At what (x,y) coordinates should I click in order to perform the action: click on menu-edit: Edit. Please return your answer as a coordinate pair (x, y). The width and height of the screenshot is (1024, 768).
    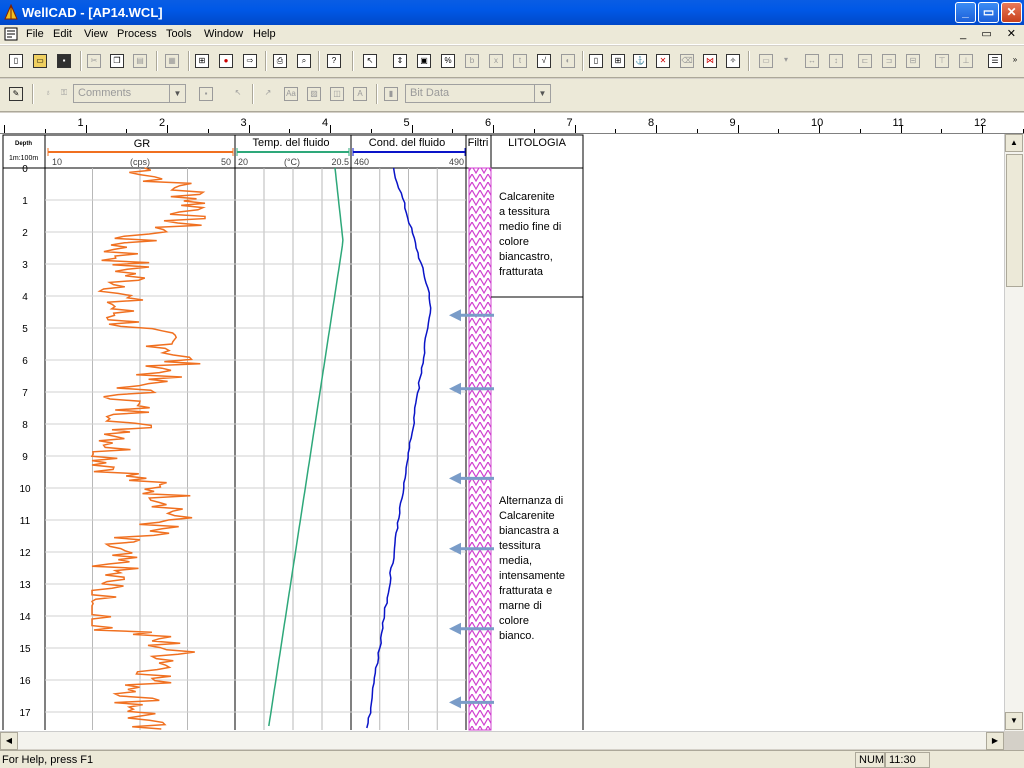
    Looking at the image, I should click on (62, 34).